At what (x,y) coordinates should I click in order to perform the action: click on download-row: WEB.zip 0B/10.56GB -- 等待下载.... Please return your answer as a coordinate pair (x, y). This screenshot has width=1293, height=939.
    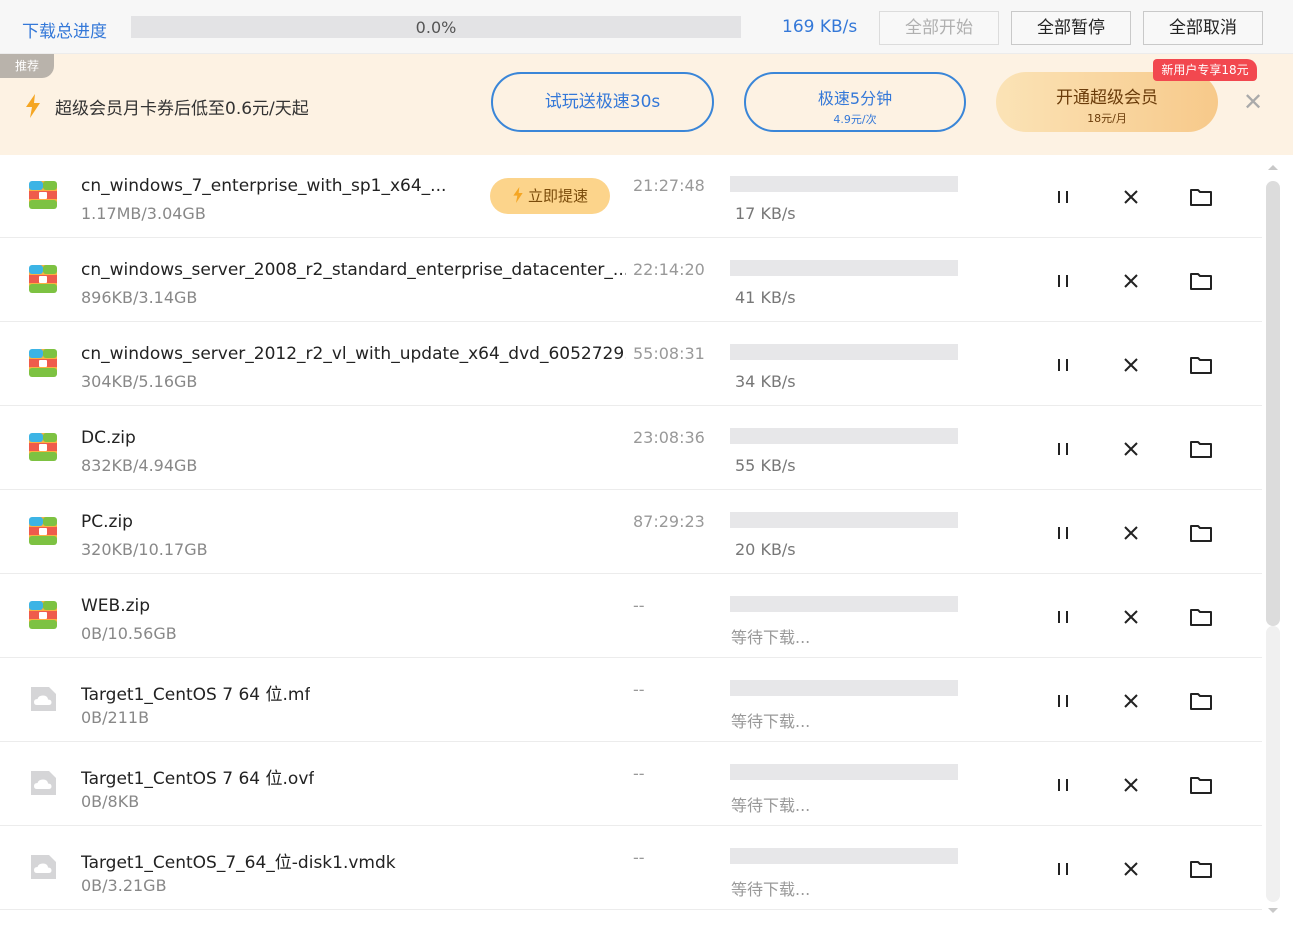
    Looking at the image, I should click on (631, 616).